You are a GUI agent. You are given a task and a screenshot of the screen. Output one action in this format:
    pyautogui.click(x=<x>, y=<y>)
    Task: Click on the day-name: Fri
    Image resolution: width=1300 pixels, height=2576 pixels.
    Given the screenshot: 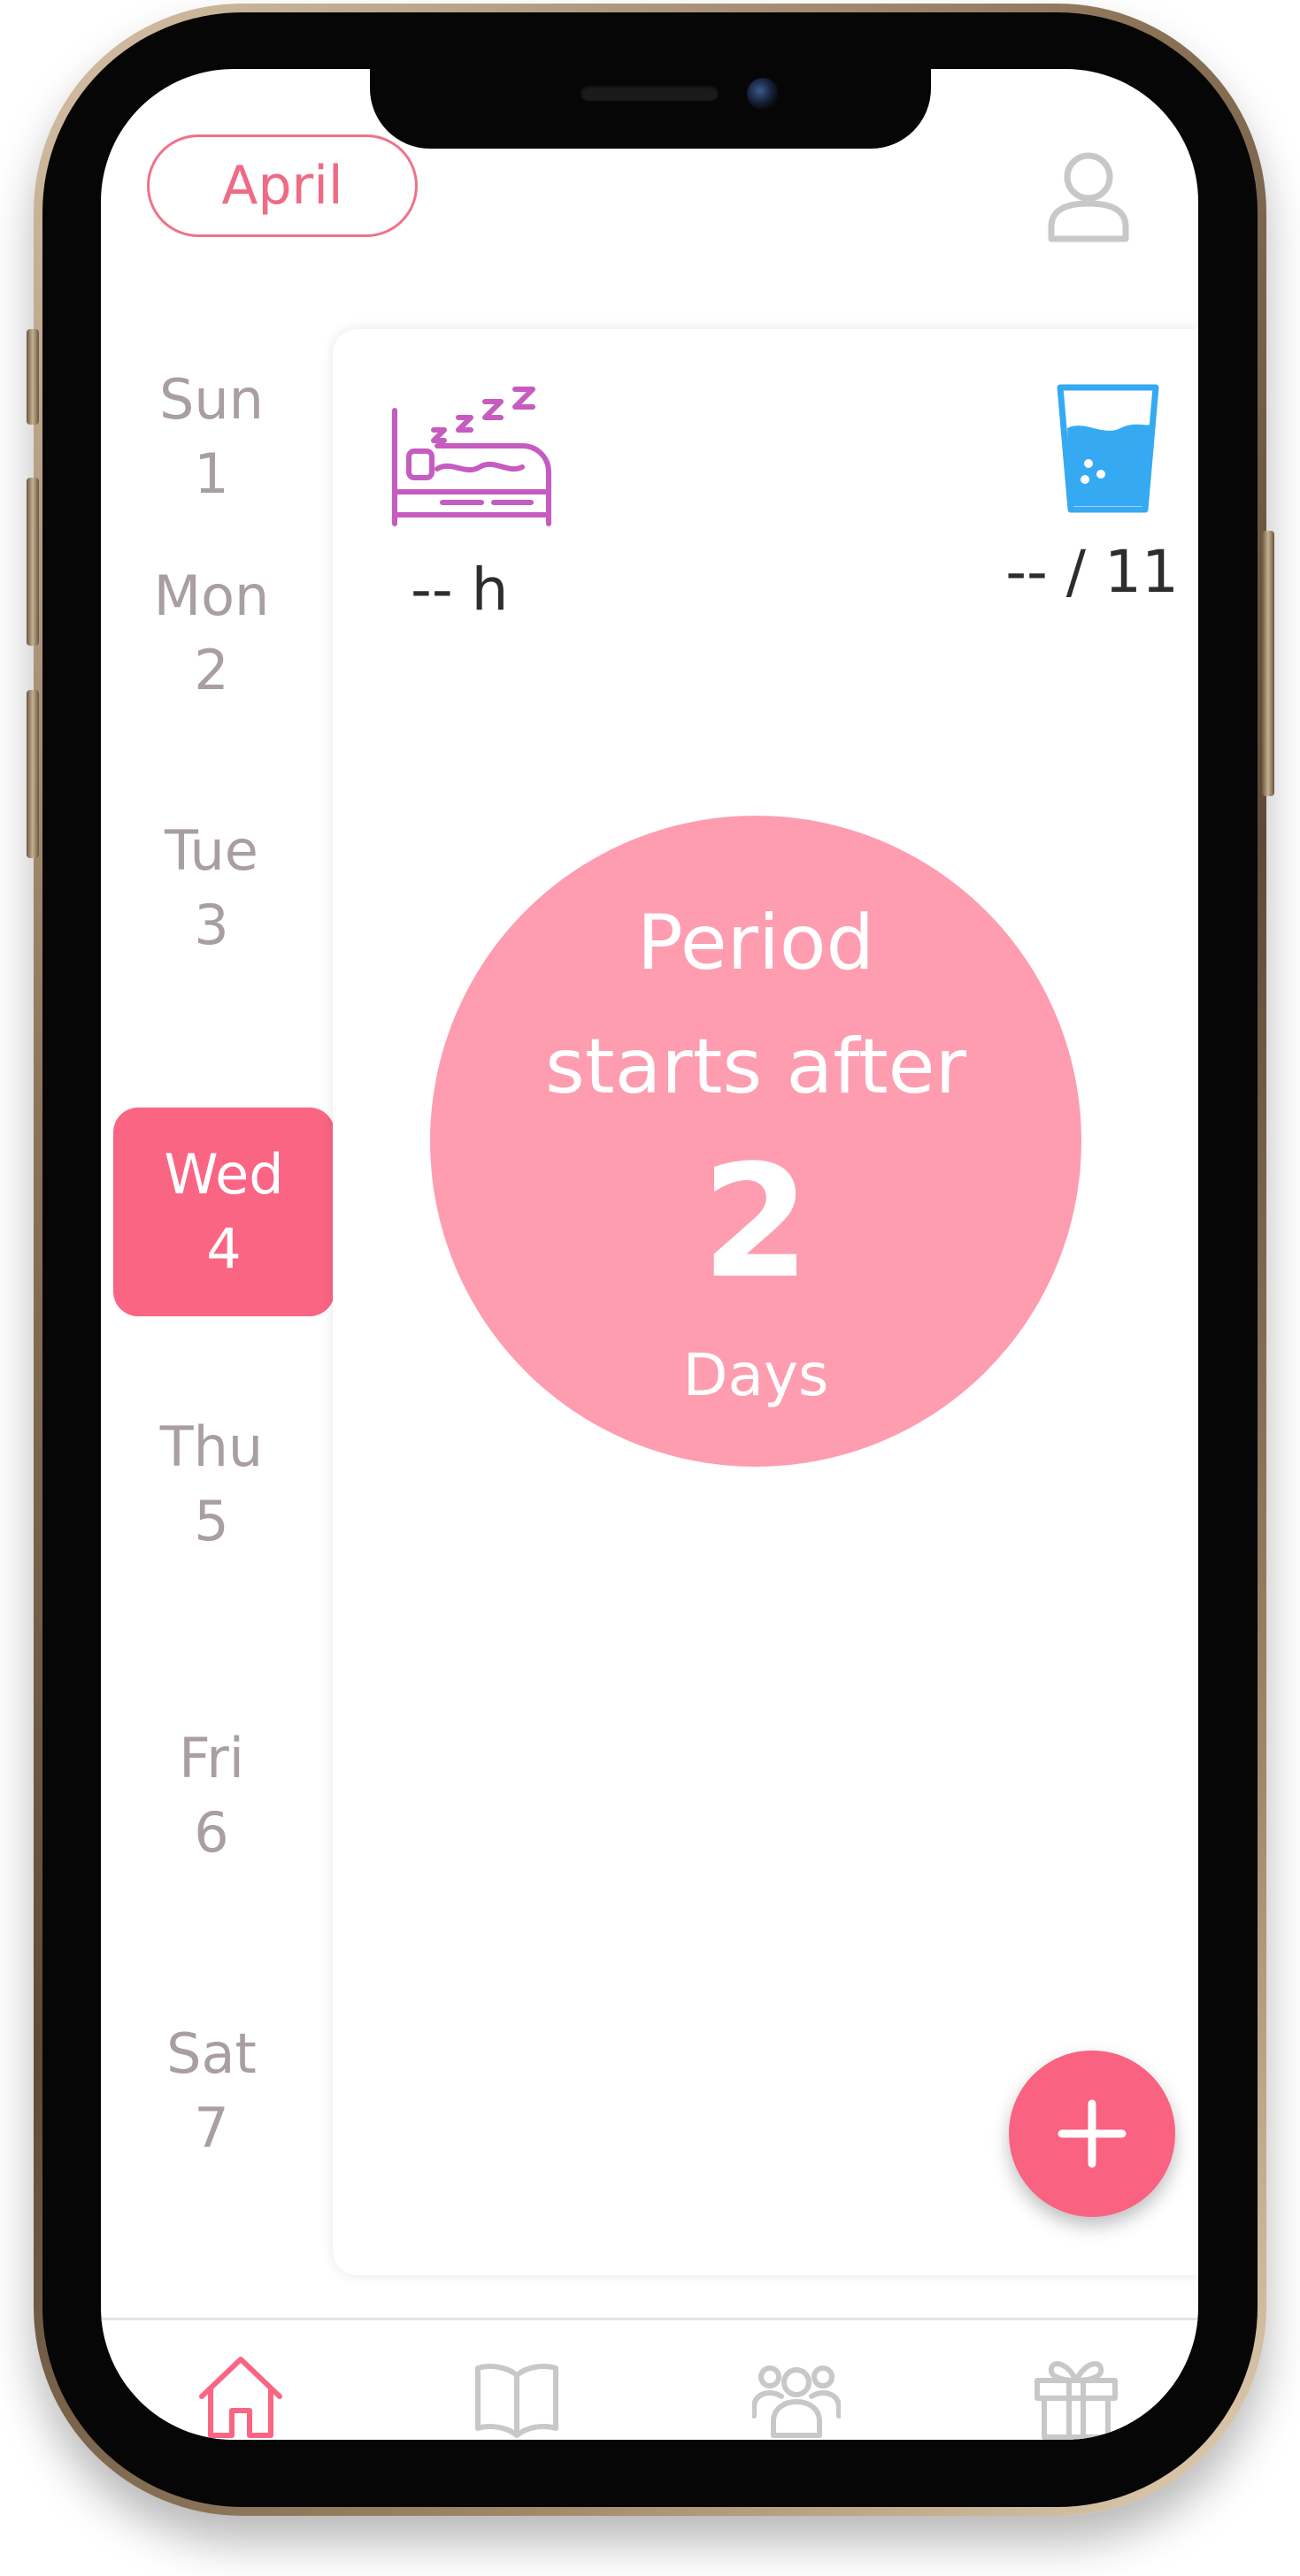 What is the action you would take?
    pyautogui.click(x=211, y=1758)
    